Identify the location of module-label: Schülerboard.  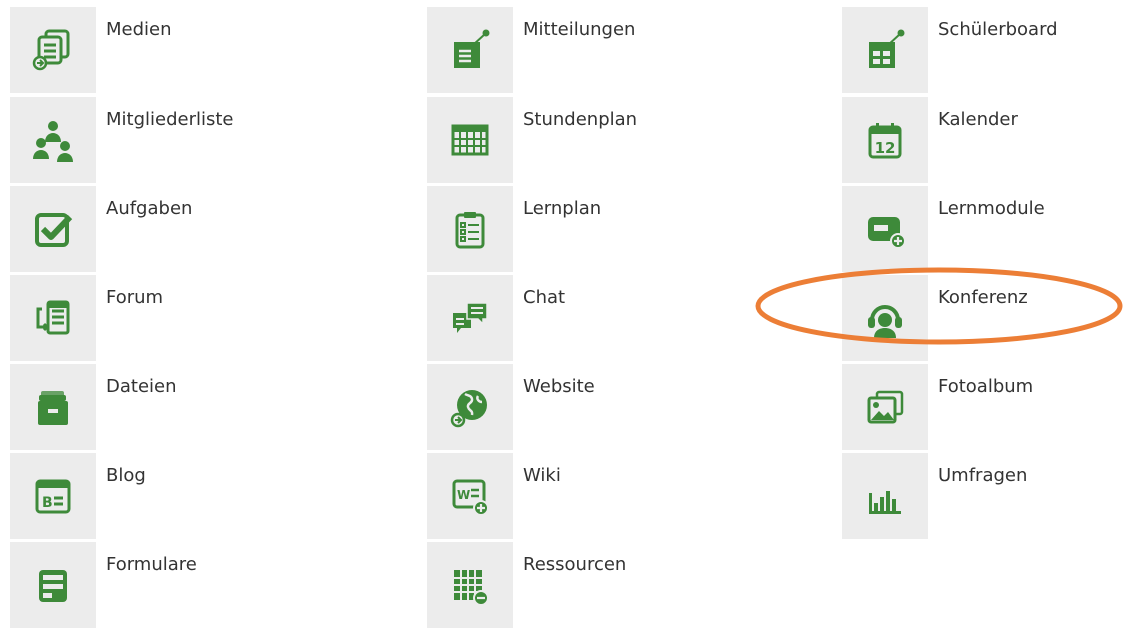
(998, 29).